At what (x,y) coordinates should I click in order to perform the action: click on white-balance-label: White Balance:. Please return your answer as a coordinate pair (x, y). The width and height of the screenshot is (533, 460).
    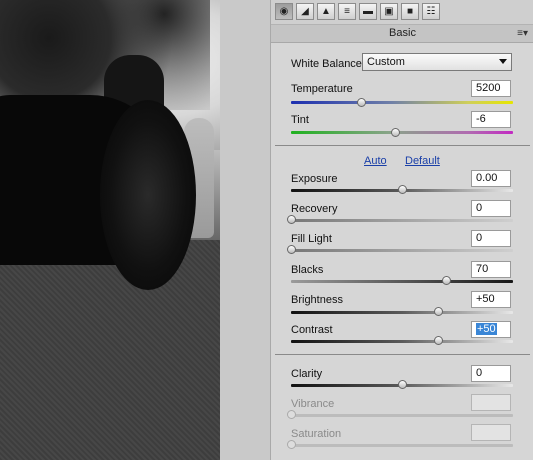
    Looking at the image, I should click on (328, 64).